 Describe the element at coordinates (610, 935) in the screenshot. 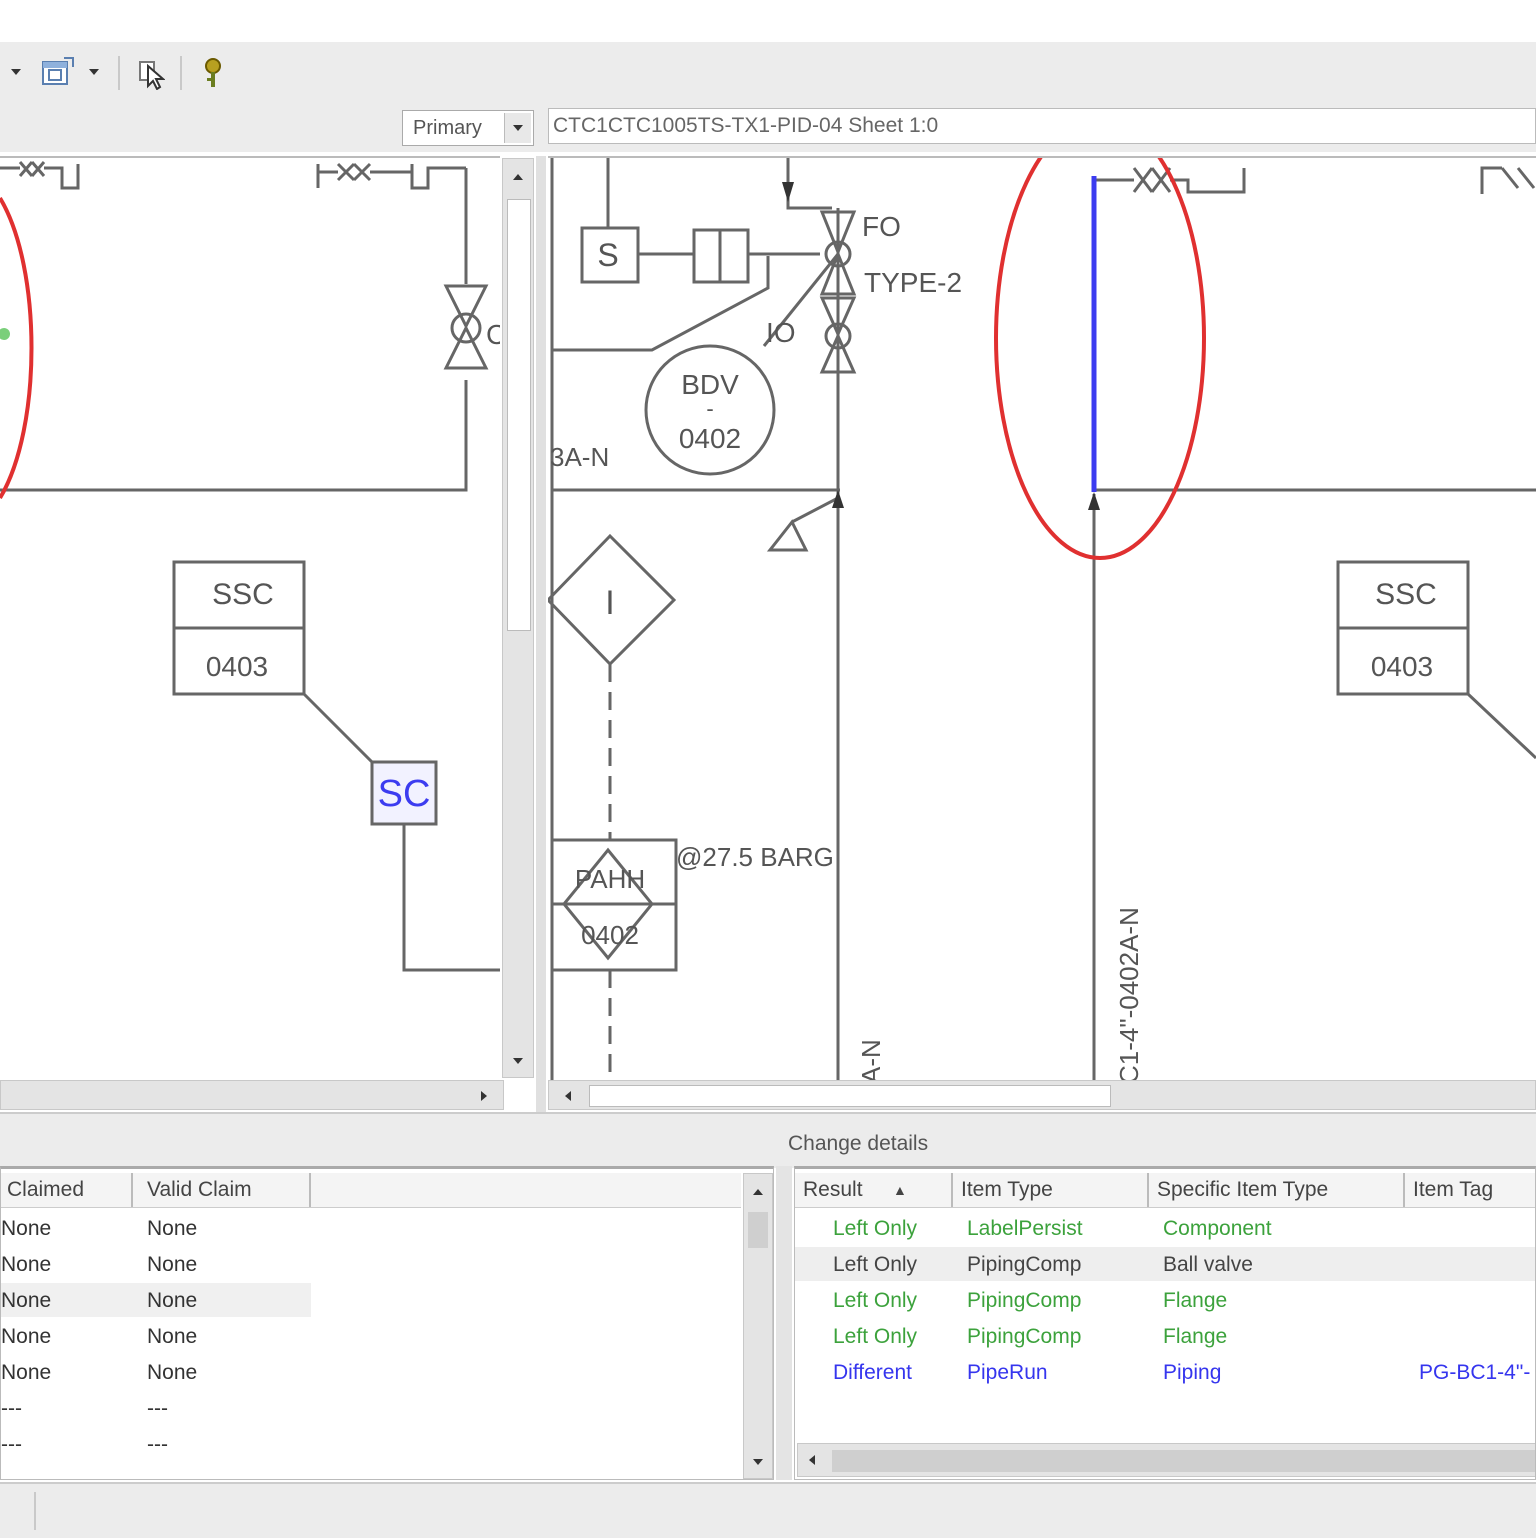

I see `pahh-number: 0402` at that location.